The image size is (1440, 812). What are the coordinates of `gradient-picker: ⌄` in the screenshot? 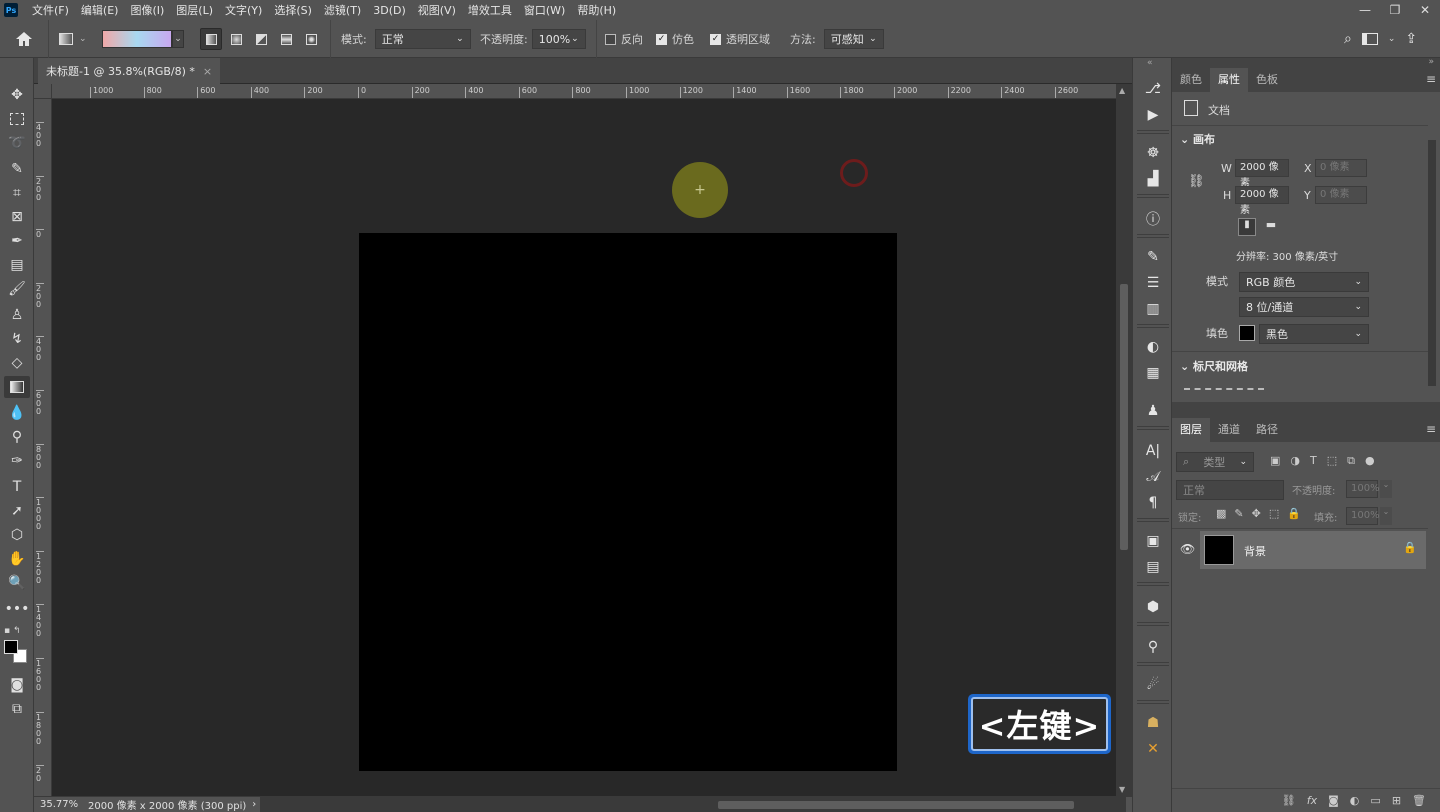 It's located at (143, 39).